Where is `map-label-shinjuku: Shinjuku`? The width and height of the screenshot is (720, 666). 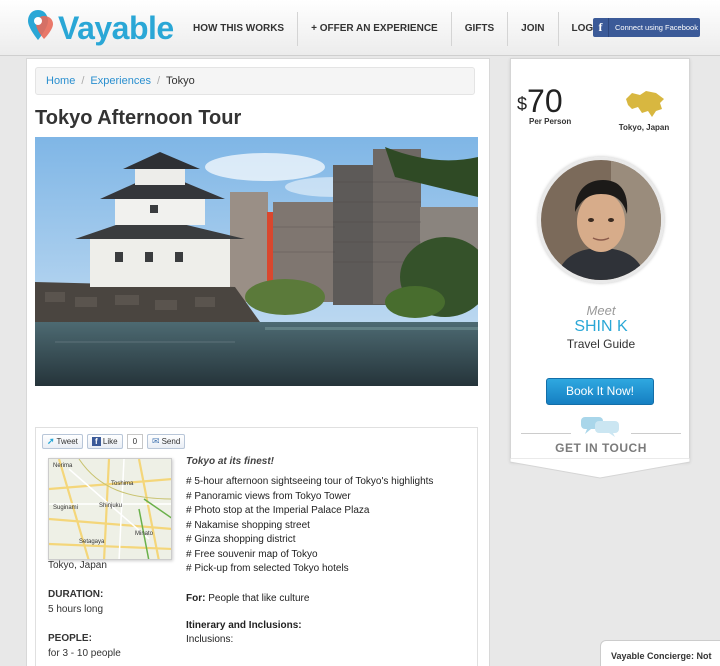
map-label-shinjuku: Shinjuku is located at coordinates (110, 506).